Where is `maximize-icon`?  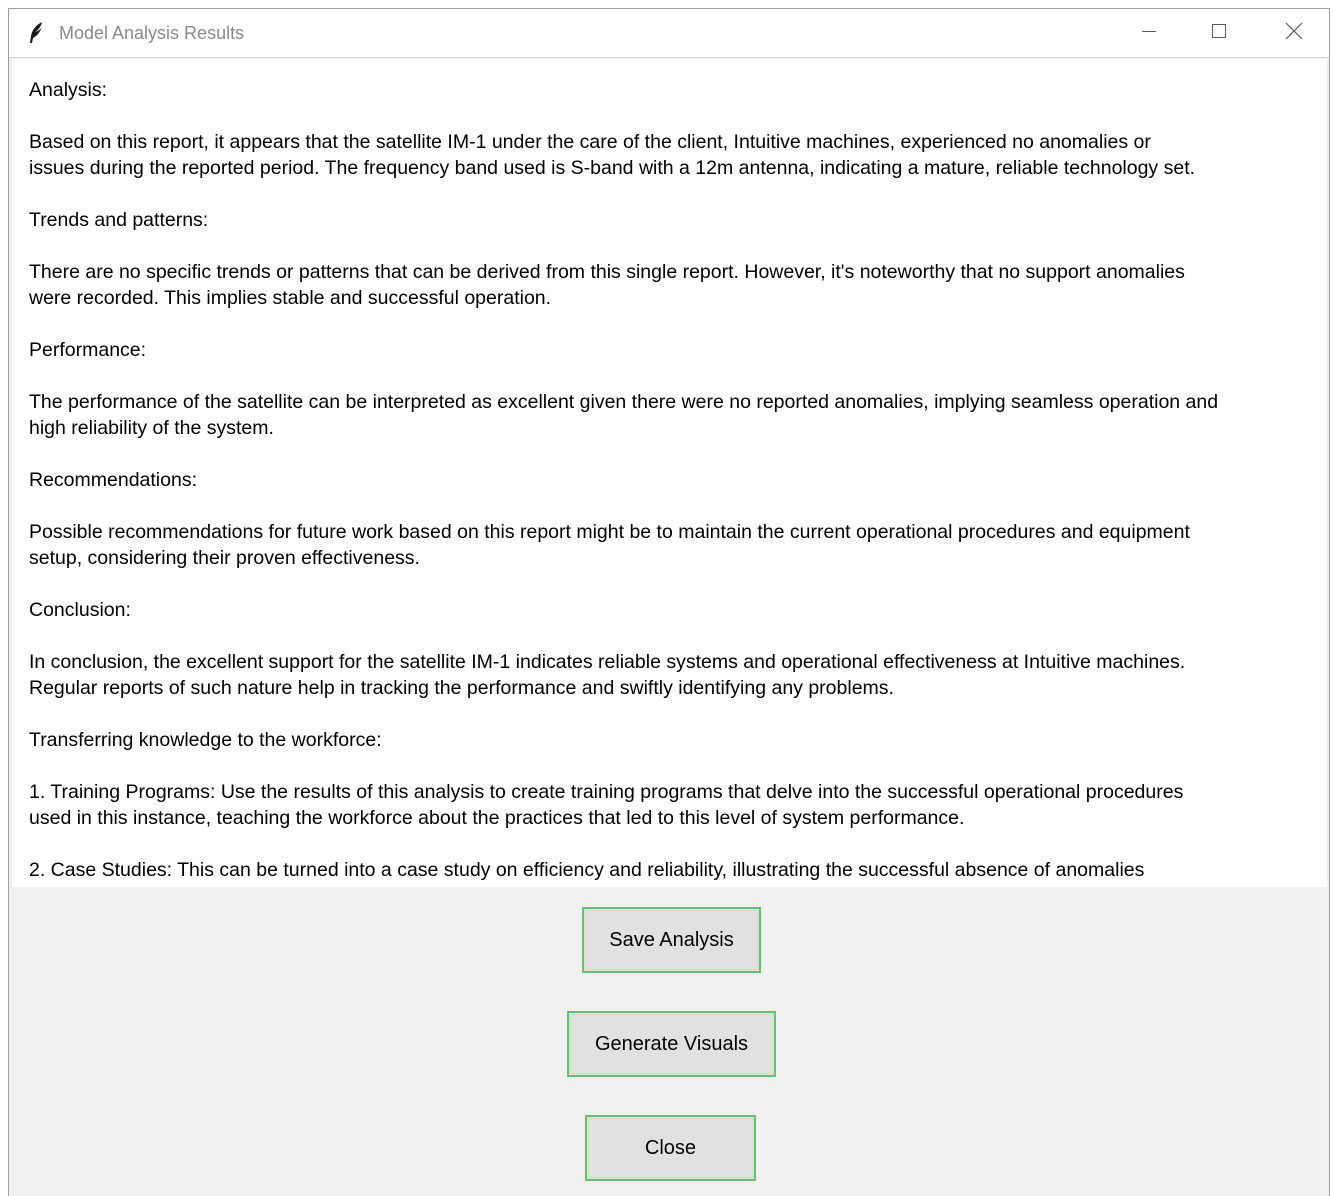
maximize-icon is located at coordinates (1219, 33).